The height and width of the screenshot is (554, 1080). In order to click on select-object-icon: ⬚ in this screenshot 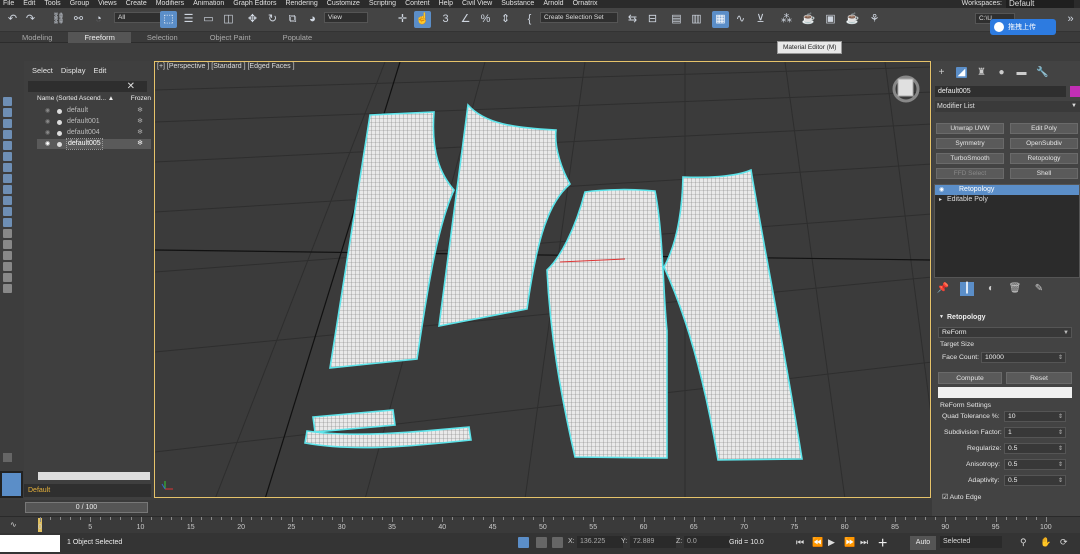, I will do `click(168, 19)`.